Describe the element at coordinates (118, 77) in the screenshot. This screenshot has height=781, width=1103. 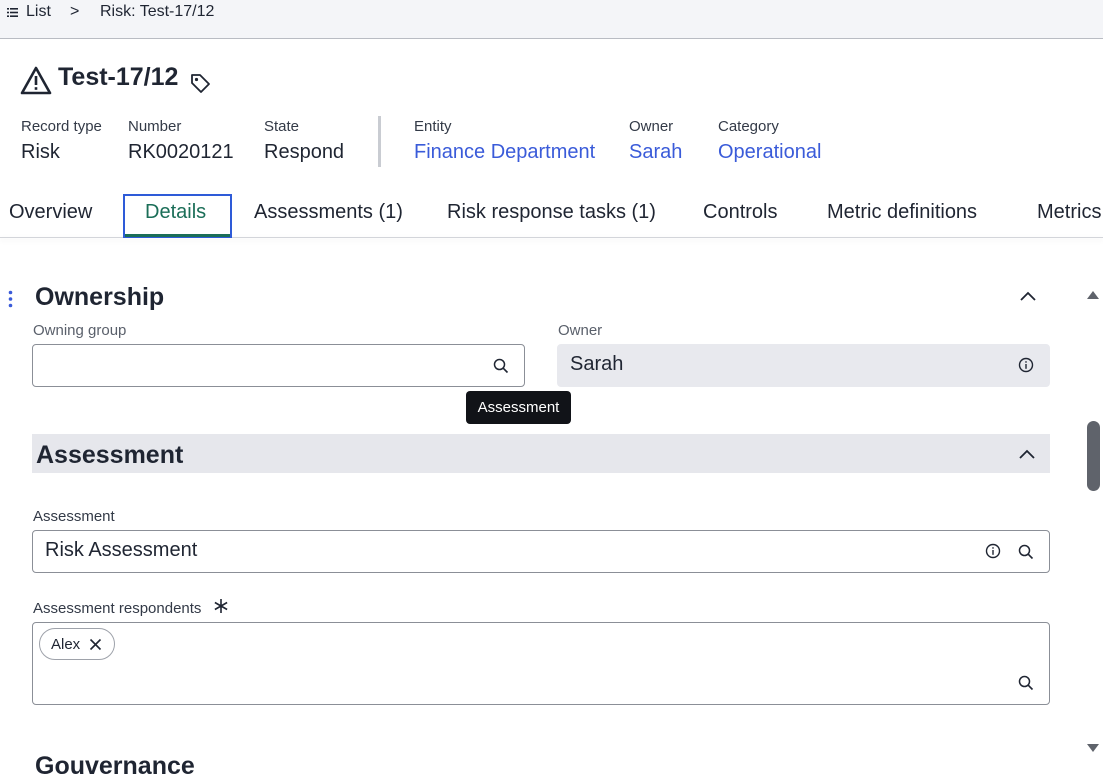
I see `record-title: Test-17/12` at that location.